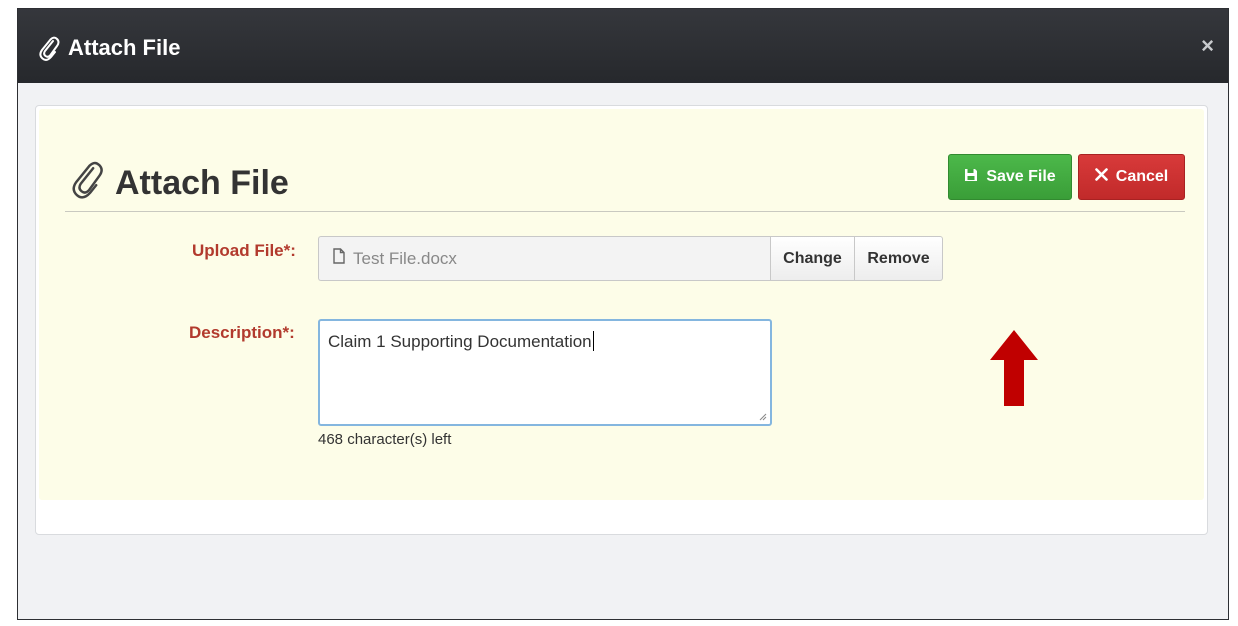  I want to click on text-caret, so click(593, 341).